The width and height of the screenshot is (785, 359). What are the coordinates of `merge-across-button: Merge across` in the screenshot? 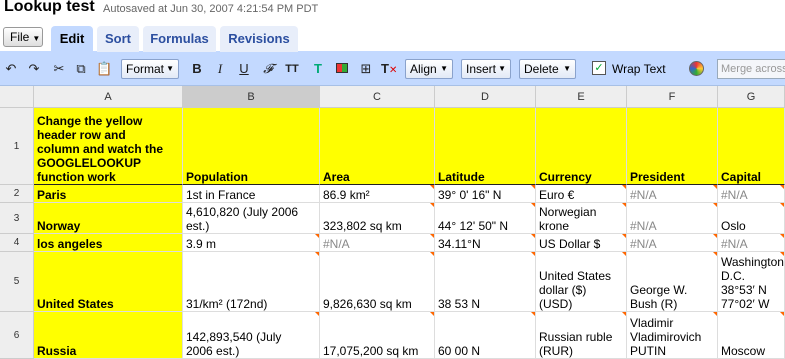 It's located at (751, 69).